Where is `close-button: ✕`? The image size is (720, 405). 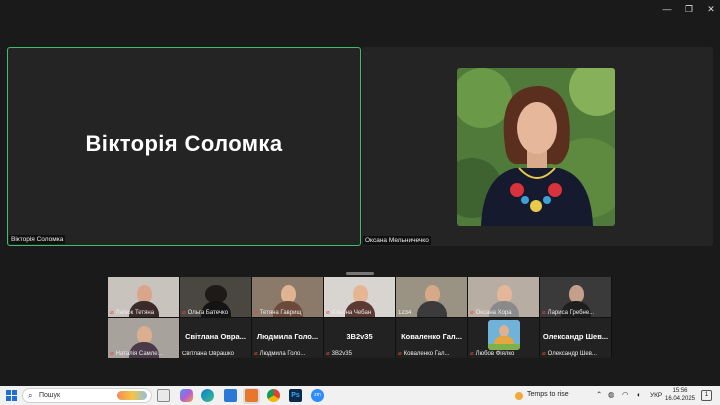
close-button: ✕ is located at coordinates (711, 9).